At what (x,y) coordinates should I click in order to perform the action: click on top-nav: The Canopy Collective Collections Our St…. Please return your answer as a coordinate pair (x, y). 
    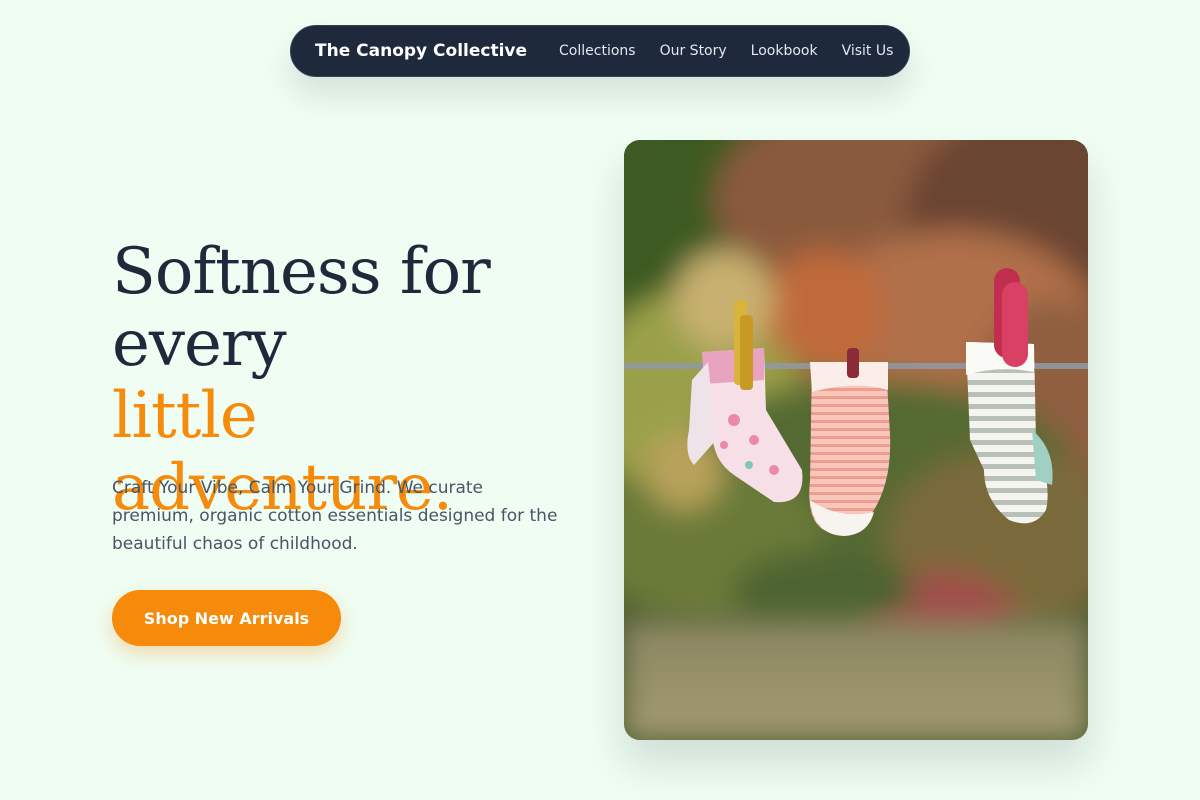
    Looking at the image, I should click on (600, 51).